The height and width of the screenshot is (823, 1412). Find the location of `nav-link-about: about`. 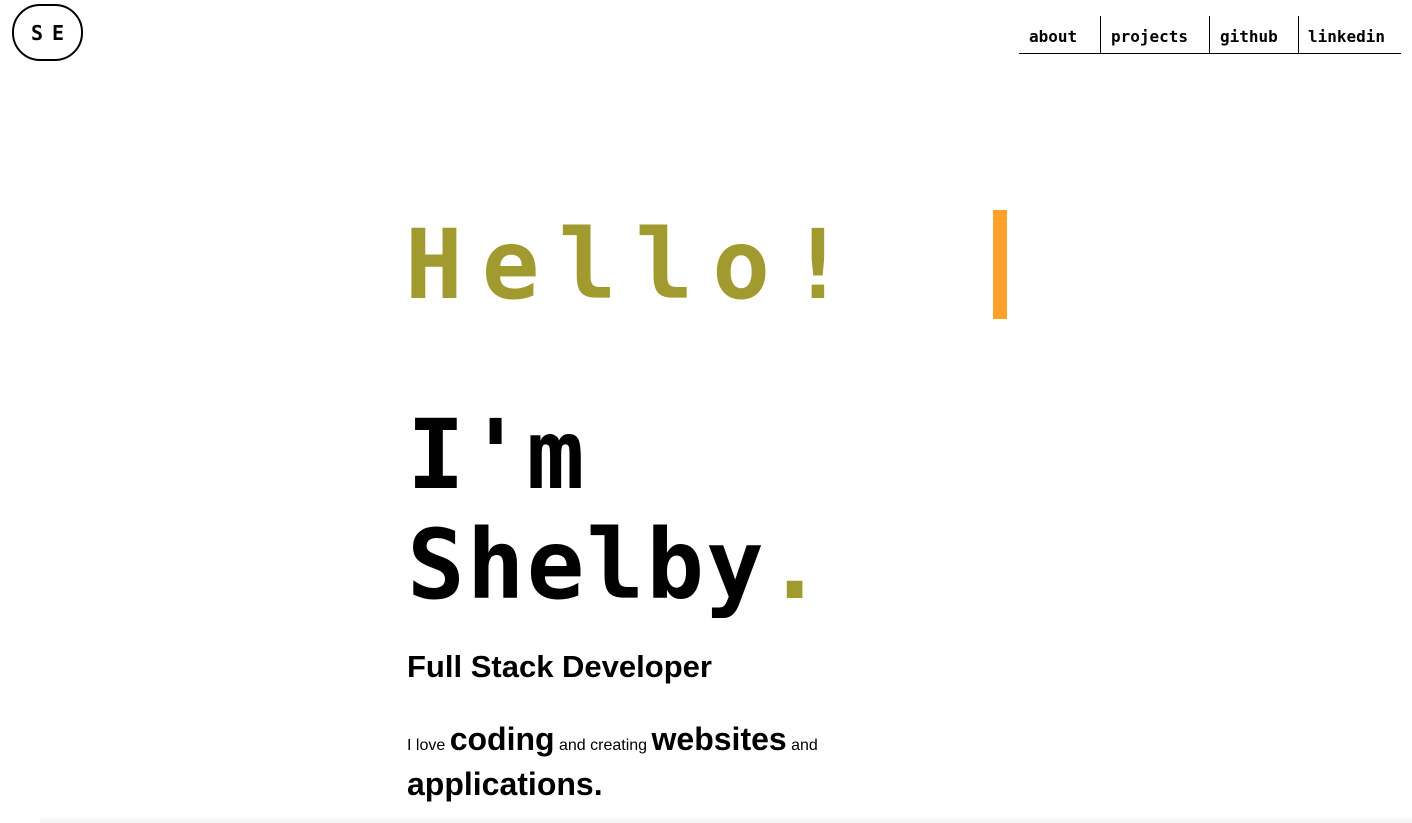

nav-link-about: about is located at coordinates (1059, 34).